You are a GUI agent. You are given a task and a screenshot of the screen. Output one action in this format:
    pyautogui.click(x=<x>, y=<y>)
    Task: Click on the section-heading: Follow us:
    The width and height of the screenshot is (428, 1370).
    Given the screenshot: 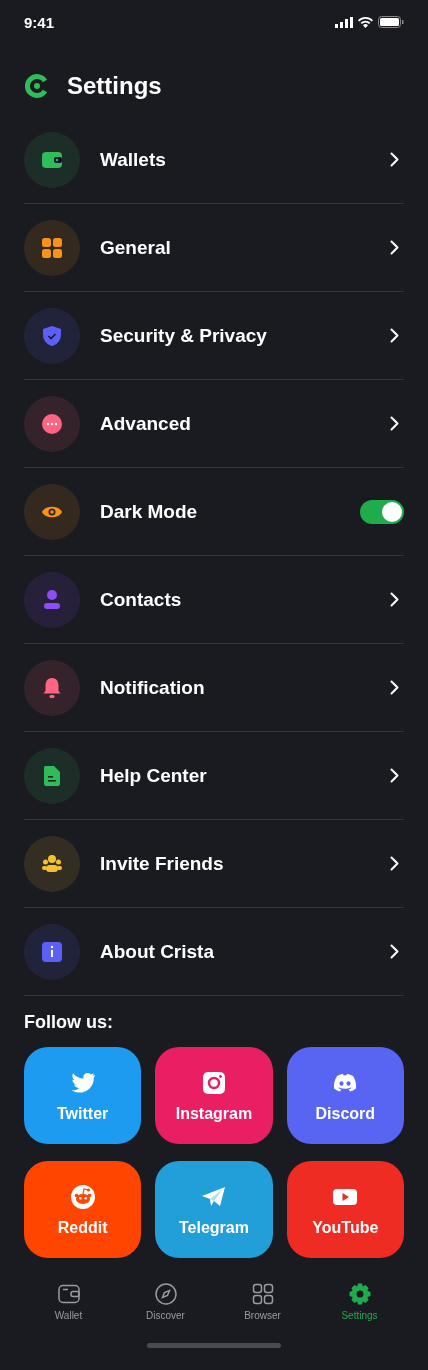 What is the action you would take?
    pyautogui.click(x=69, y=1022)
    